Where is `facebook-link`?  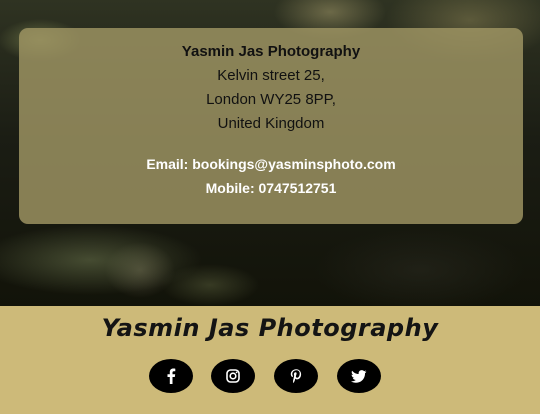 facebook-link is located at coordinates (171, 376).